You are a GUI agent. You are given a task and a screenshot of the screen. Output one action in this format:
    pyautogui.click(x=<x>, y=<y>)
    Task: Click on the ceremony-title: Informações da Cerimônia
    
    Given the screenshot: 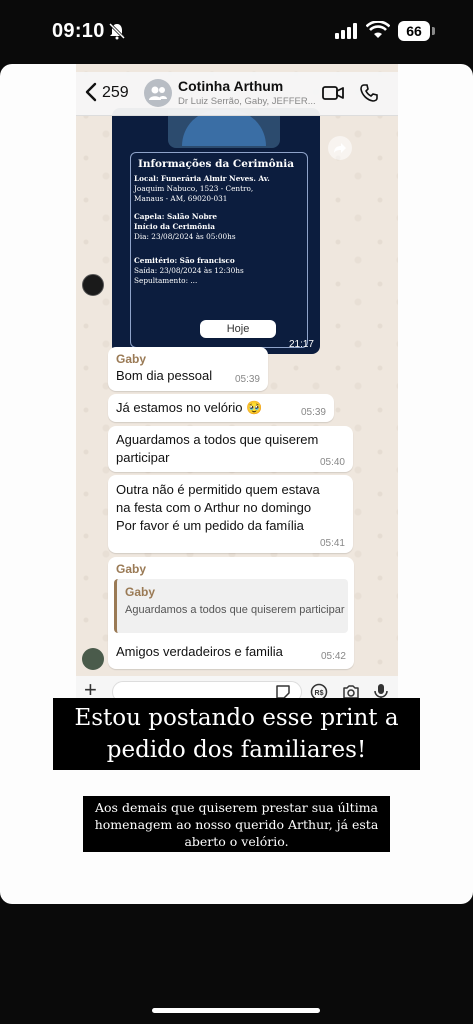 What is the action you would take?
    pyautogui.click(x=216, y=164)
    